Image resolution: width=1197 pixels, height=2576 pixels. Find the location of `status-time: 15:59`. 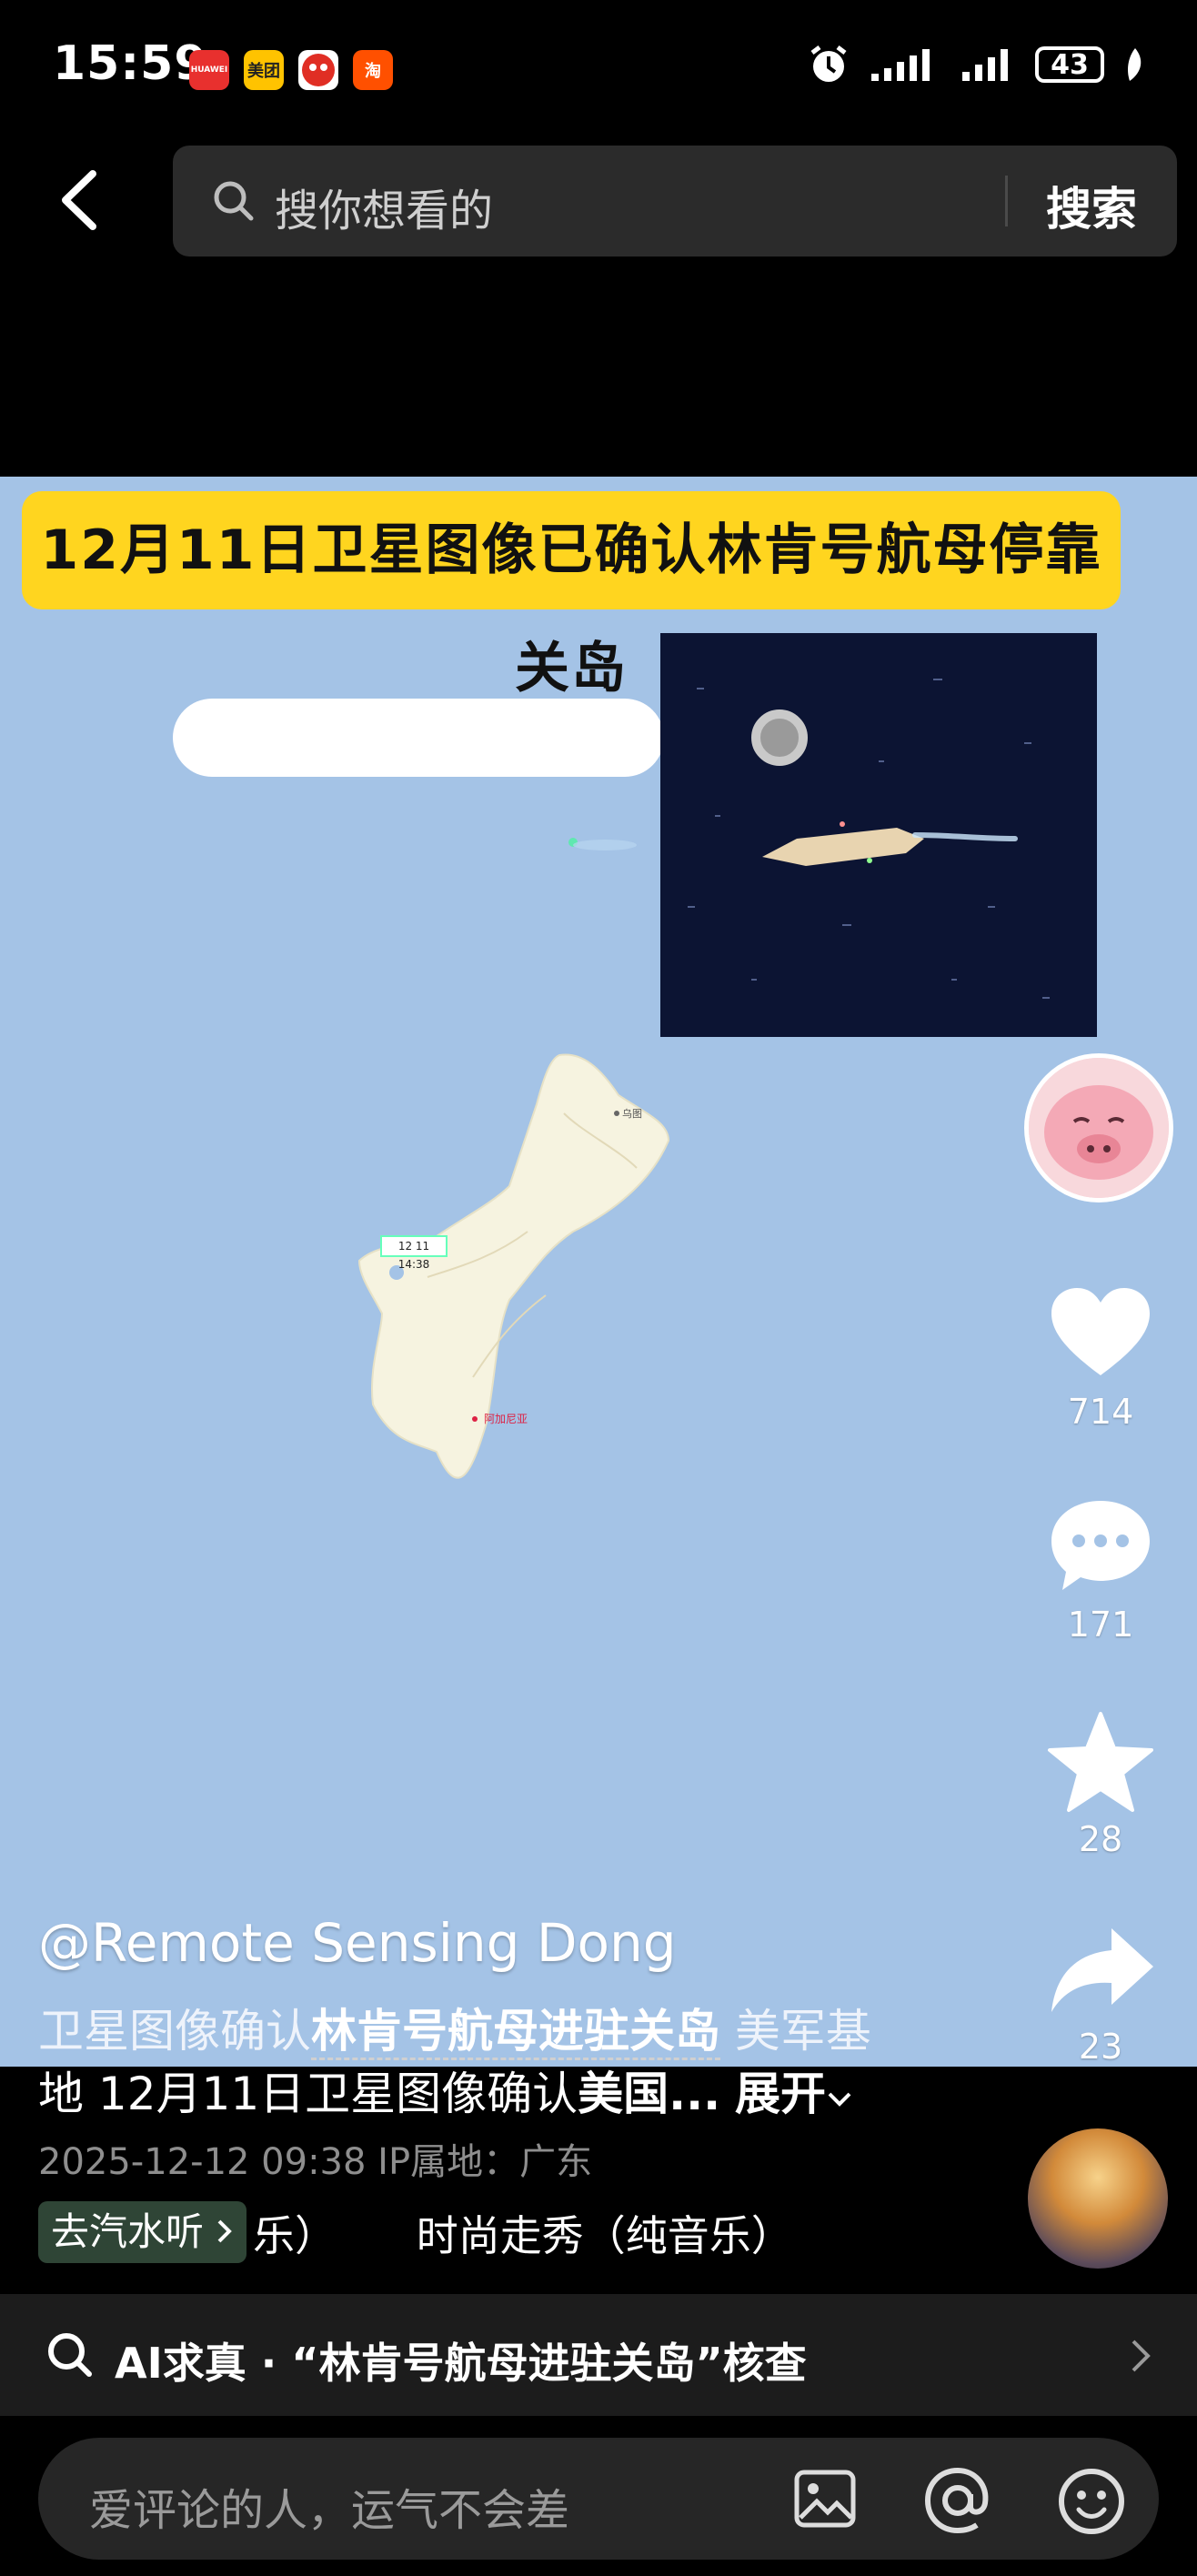

status-time: 15:59 is located at coordinates (130, 63).